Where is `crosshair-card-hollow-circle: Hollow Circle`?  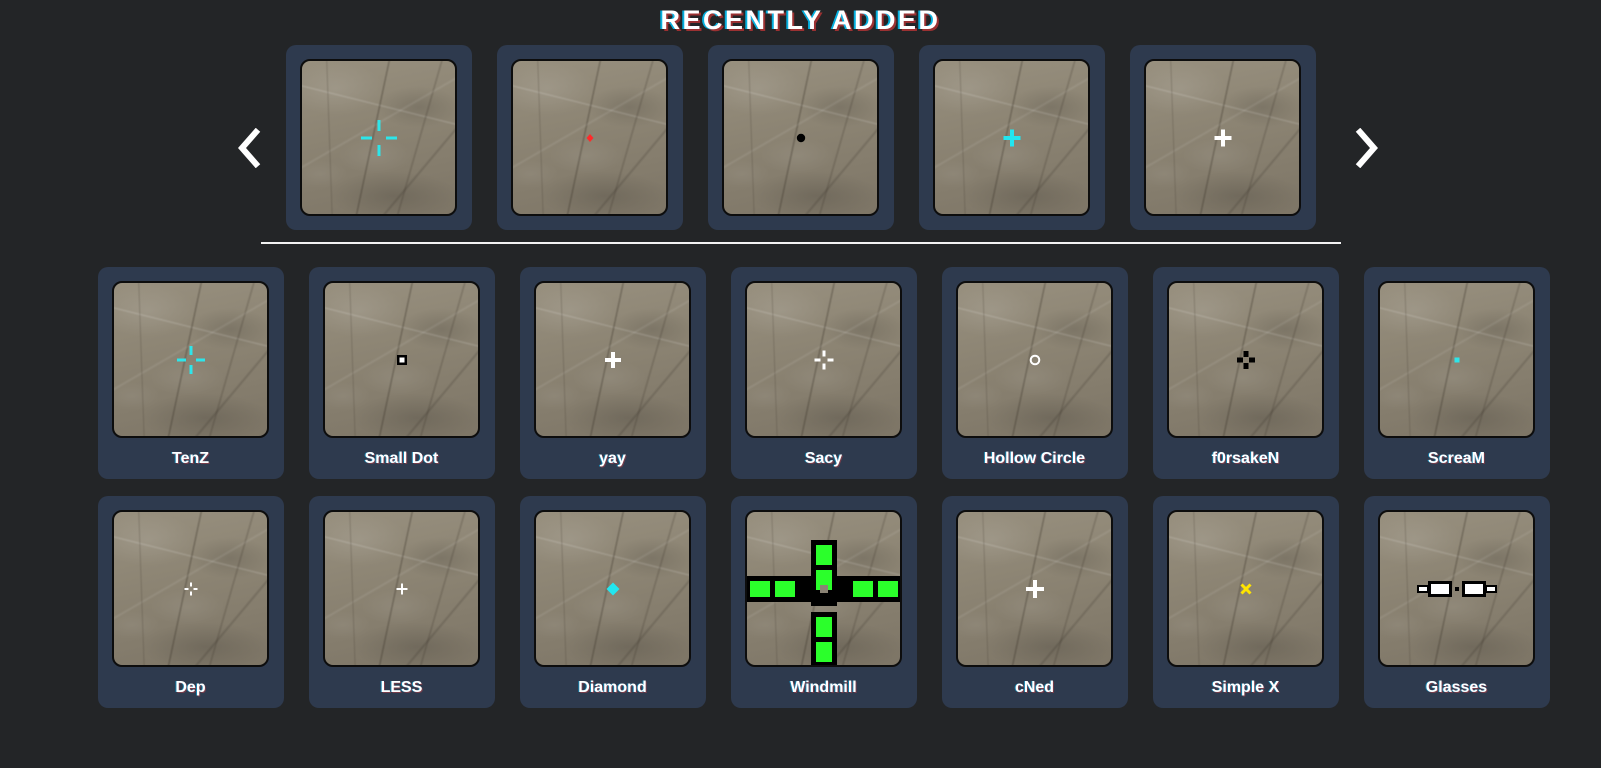 crosshair-card-hollow-circle: Hollow Circle is located at coordinates (1034, 373).